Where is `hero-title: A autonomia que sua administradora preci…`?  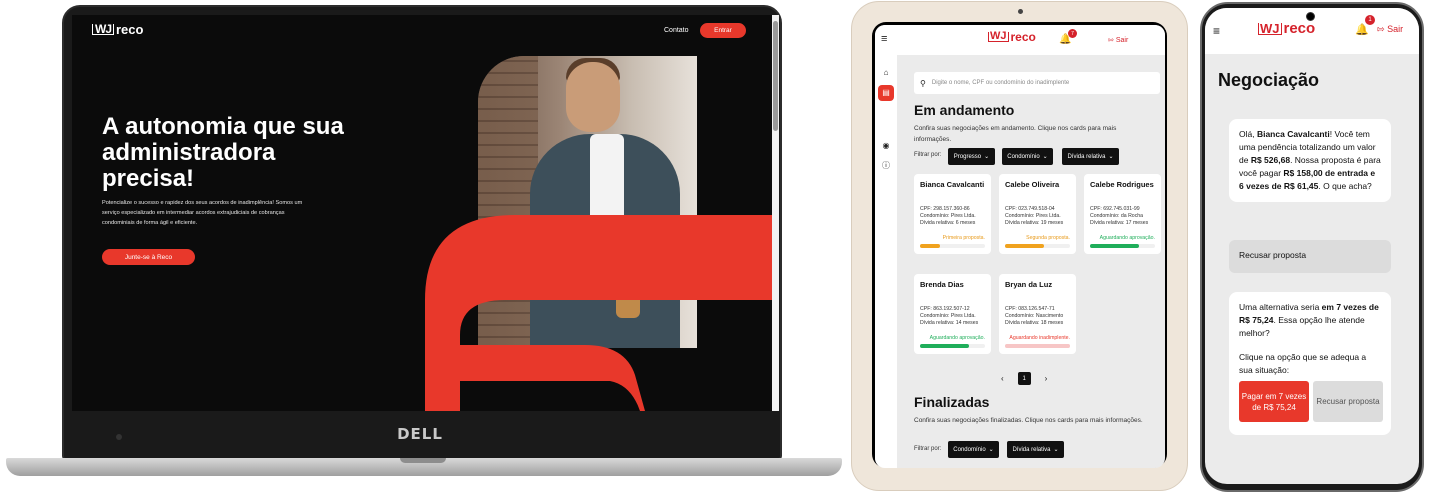 hero-title: A autonomia que sua administradora preci… is located at coordinates (223, 152).